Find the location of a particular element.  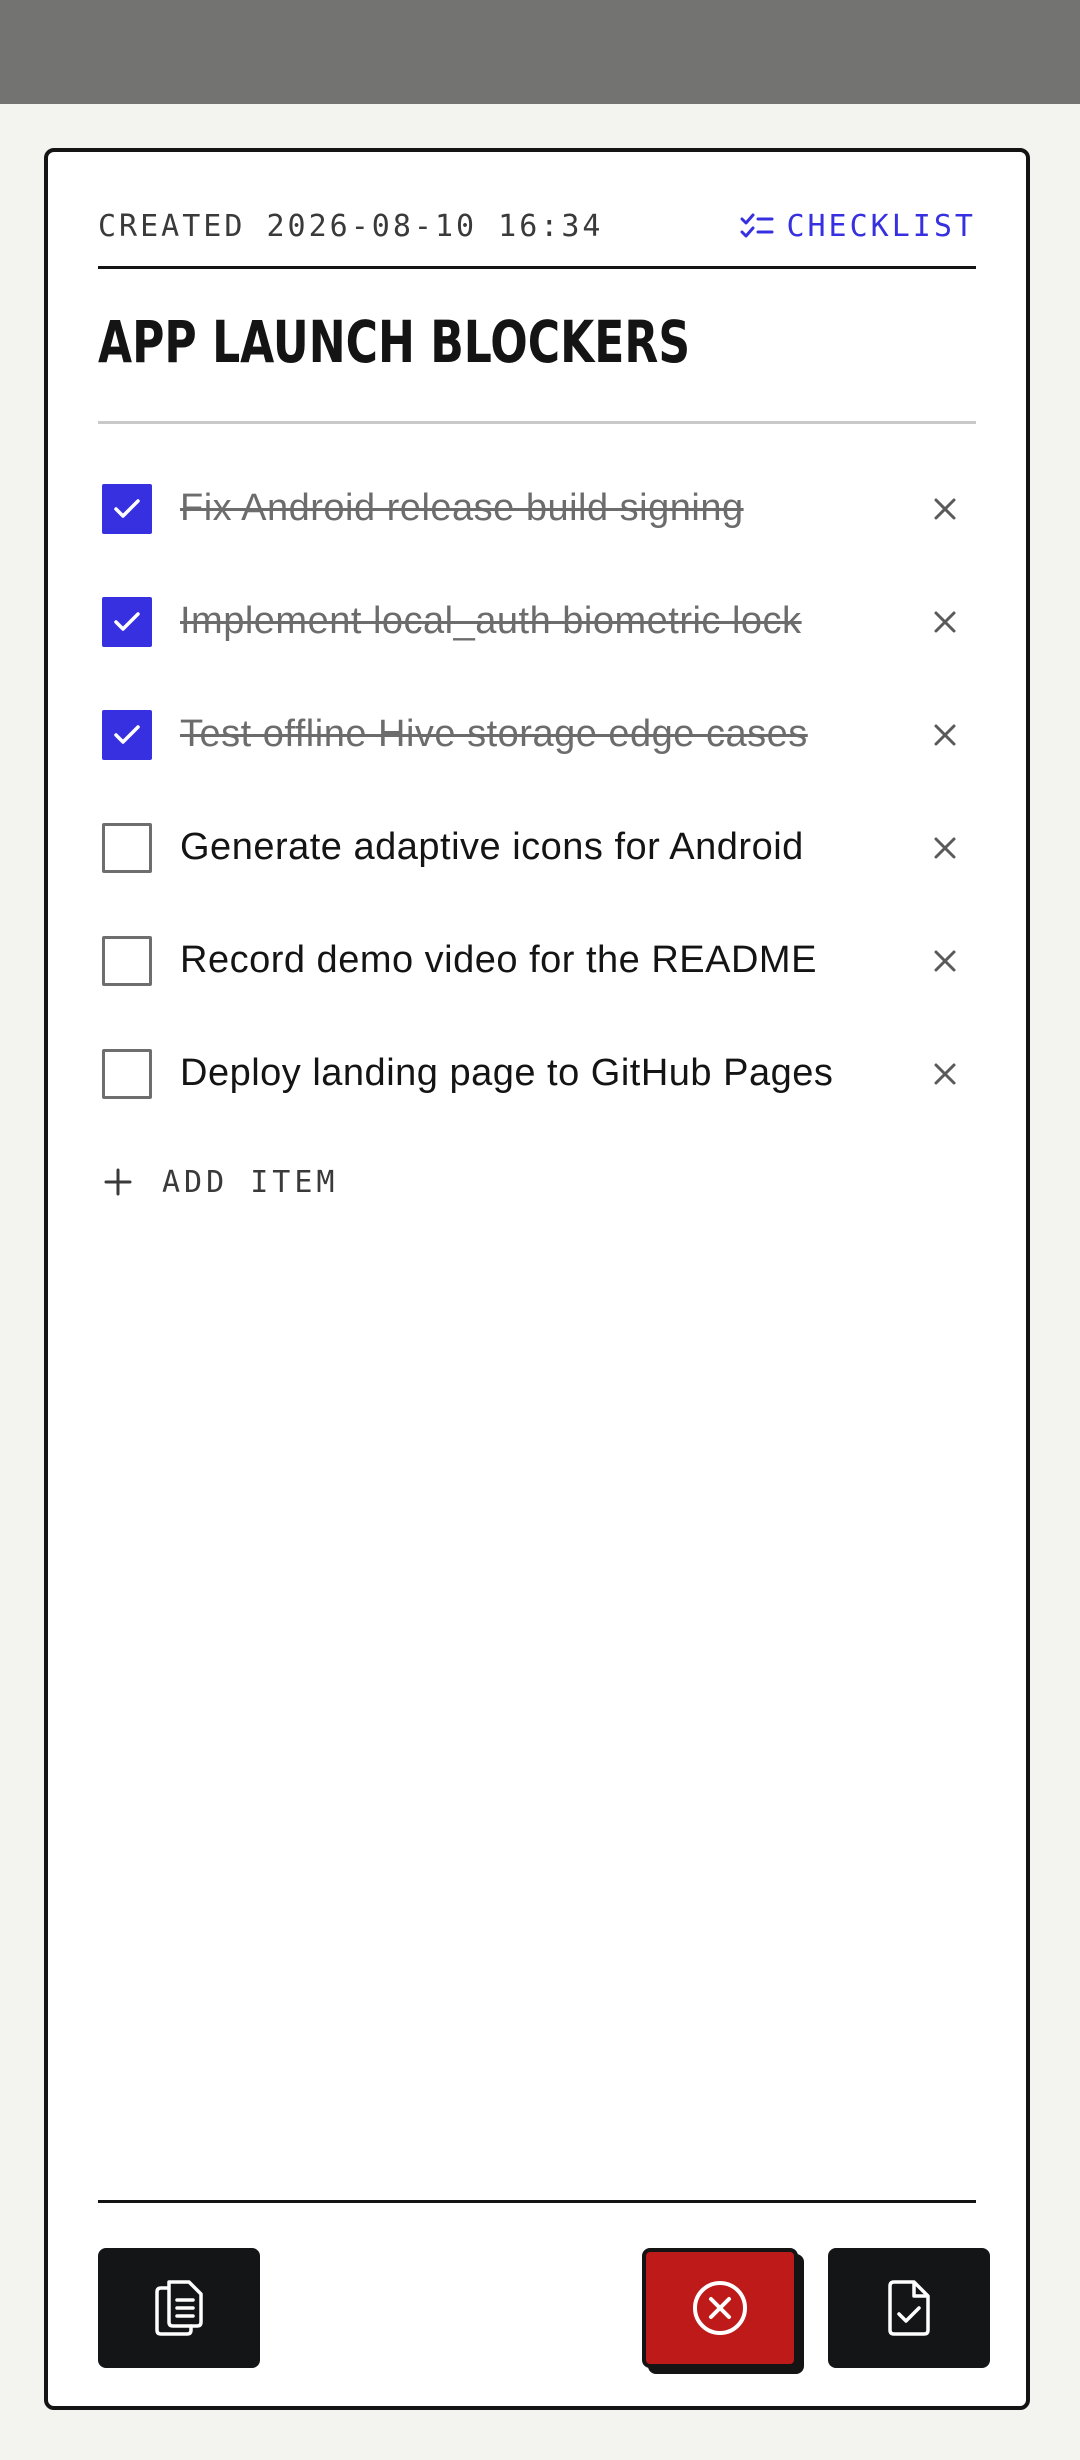

note-meta-row: CREATED 2026-08-10 16:34 CHECKLIST is located at coordinates (537, 226).